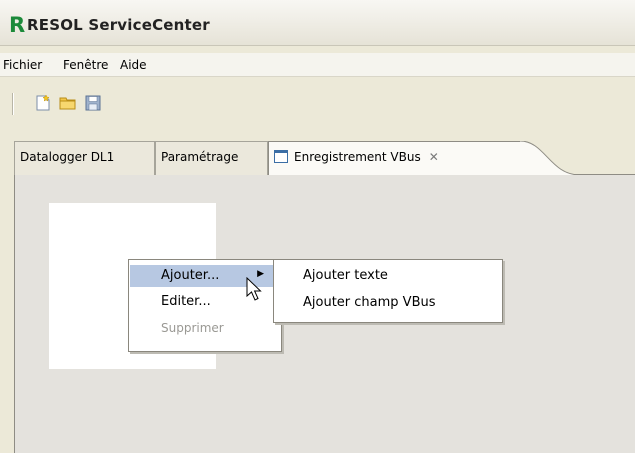  Describe the element at coordinates (67, 157) in the screenshot. I see `tab-label: Datalogger DL1` at that location.